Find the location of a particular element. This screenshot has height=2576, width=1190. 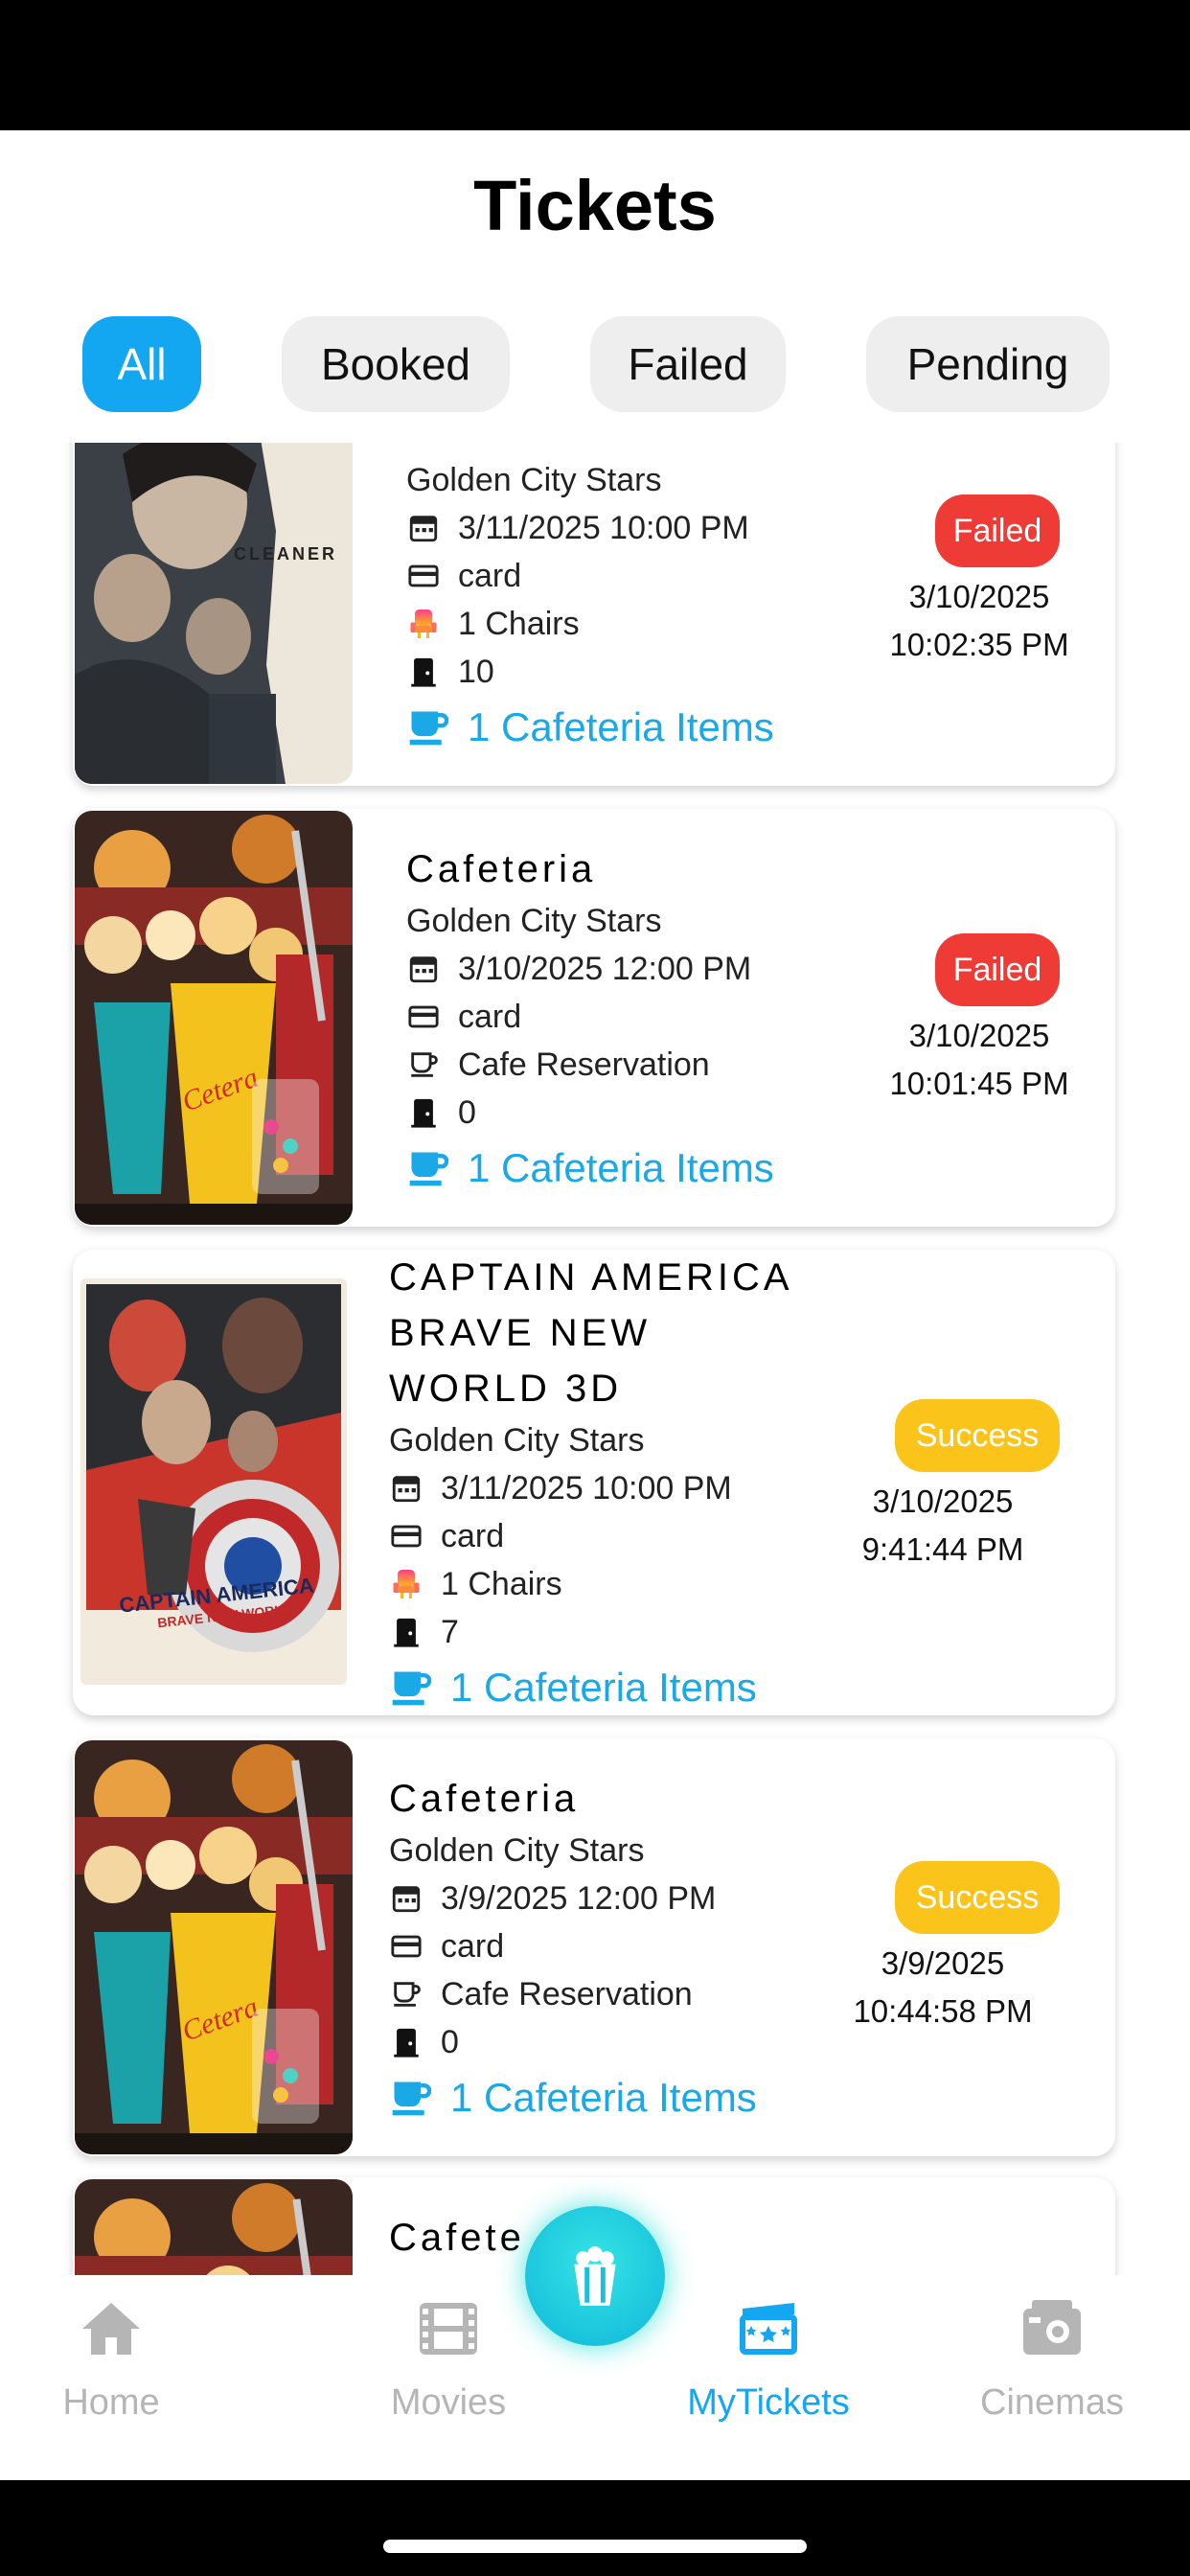

nav-label-home: Home is located at coordinates (111, 2402).